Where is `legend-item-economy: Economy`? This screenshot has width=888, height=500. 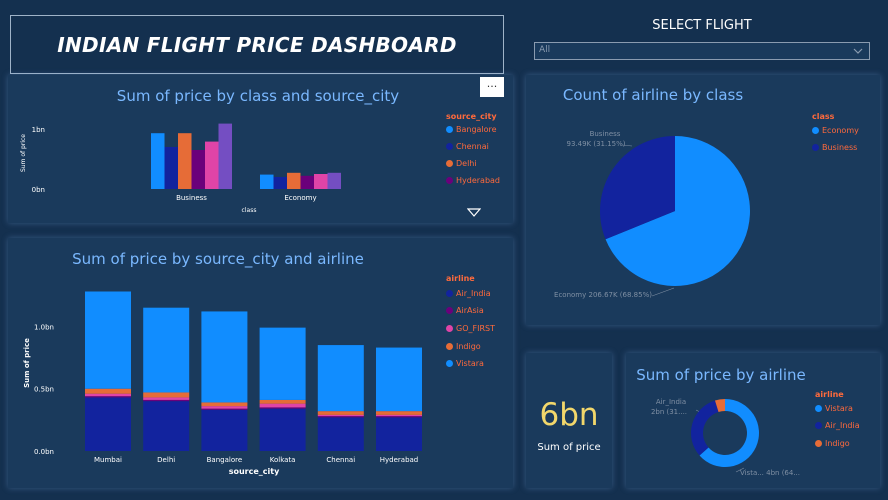 legend-item-economy: Economy is located at coordinates (835, 130).